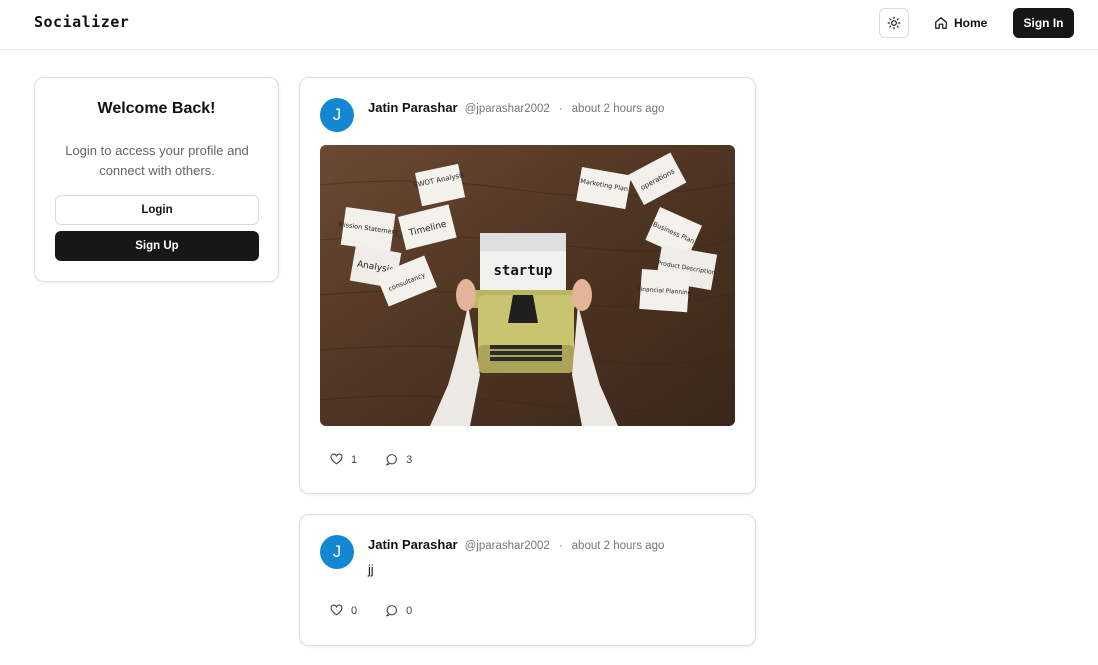  I want to click on image-main-word: startup, so click(522, 271).